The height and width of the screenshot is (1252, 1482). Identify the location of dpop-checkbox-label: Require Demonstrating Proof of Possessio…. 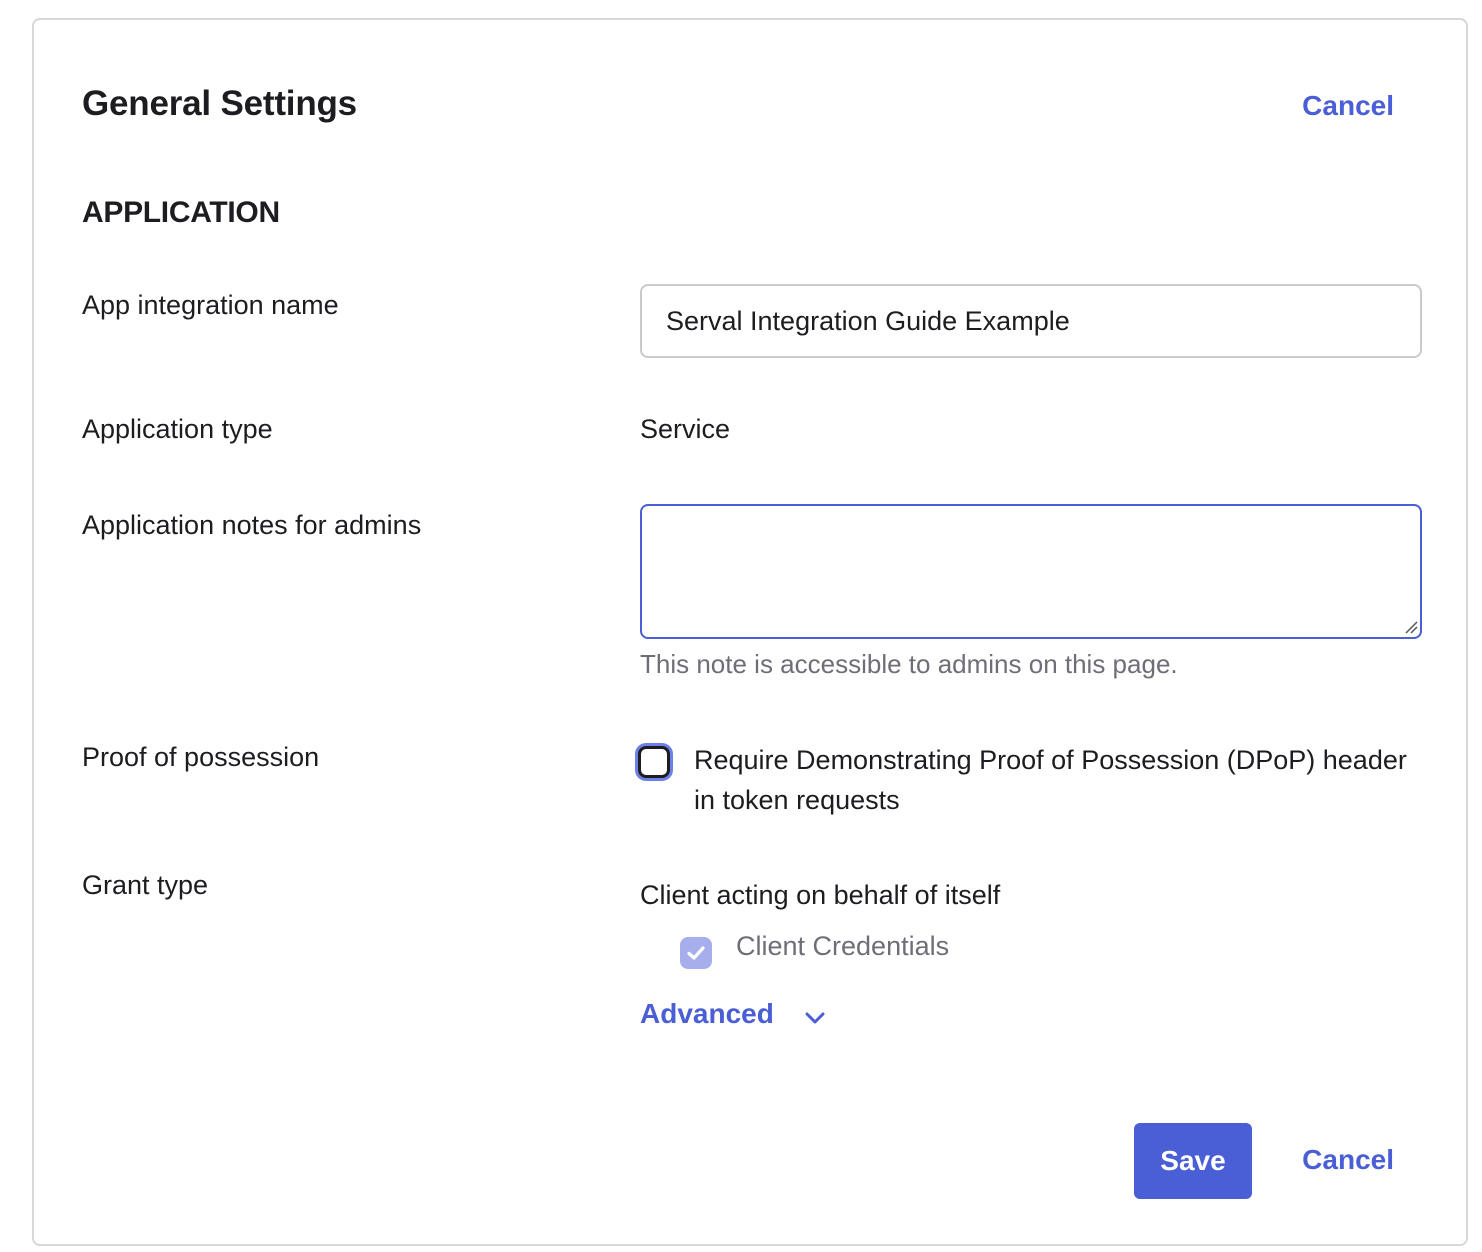
(1054, 780).